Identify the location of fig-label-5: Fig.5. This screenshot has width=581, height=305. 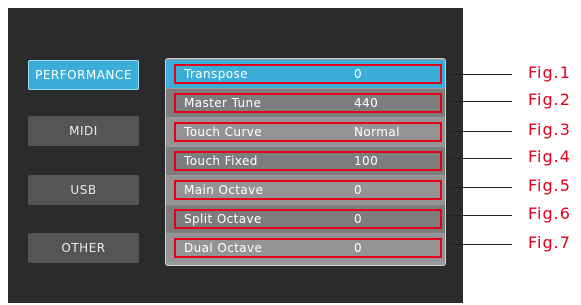
(549, 185).